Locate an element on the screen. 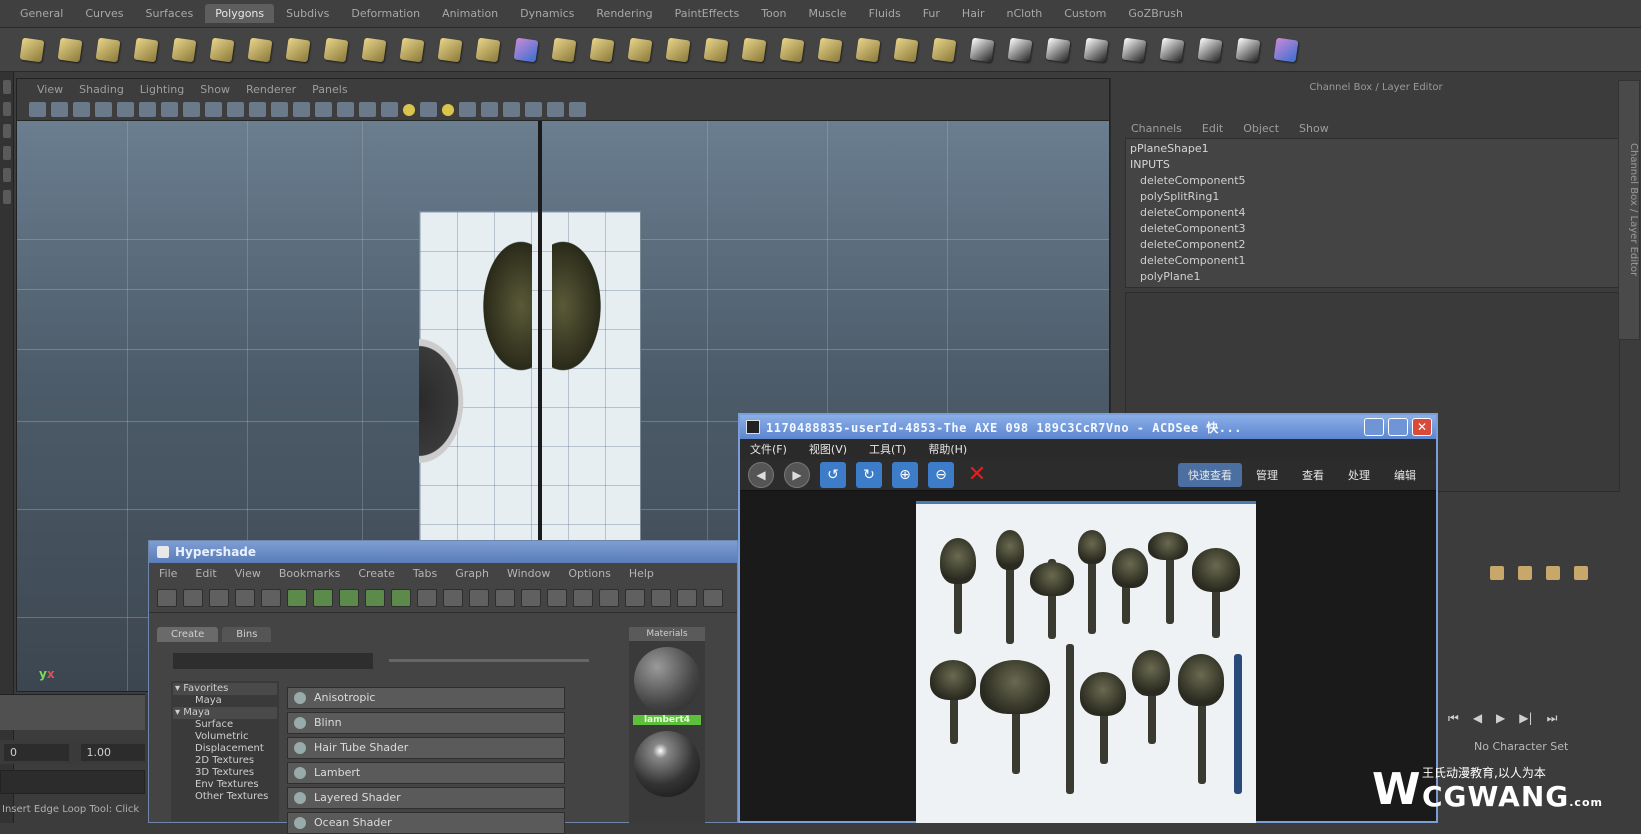  scale-tool-icon is located at coordinates (7, 175).